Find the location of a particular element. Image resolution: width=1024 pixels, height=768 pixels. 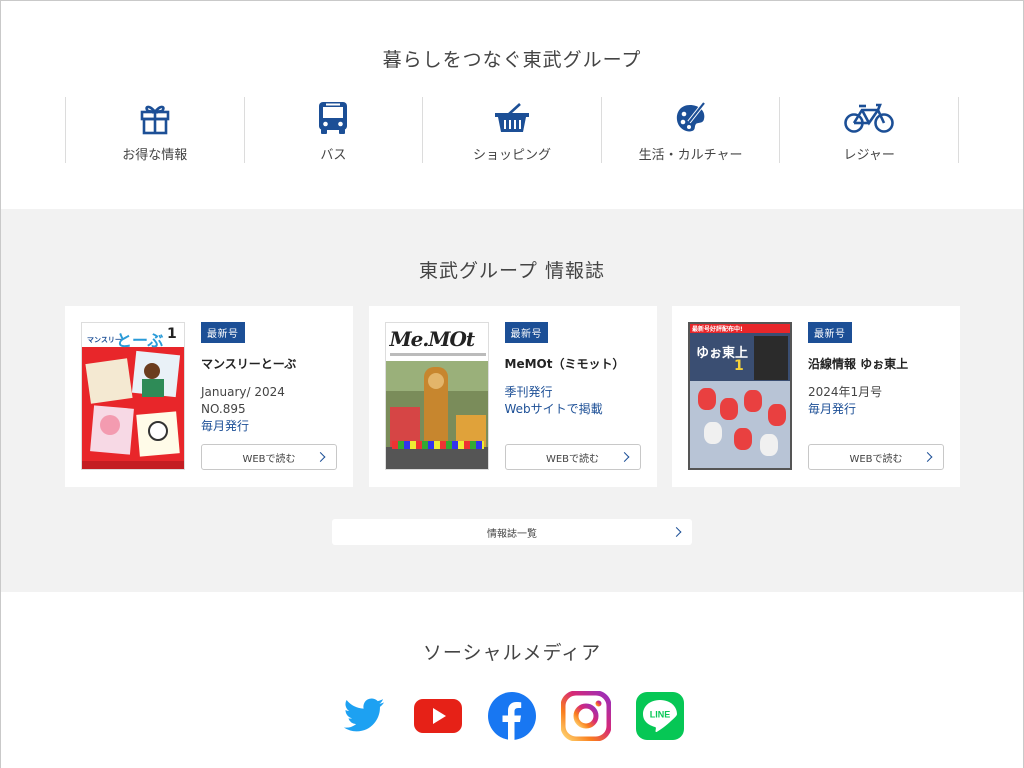

magazine-list-label: 情報誌一覧 is located at coordinates (512, 534).